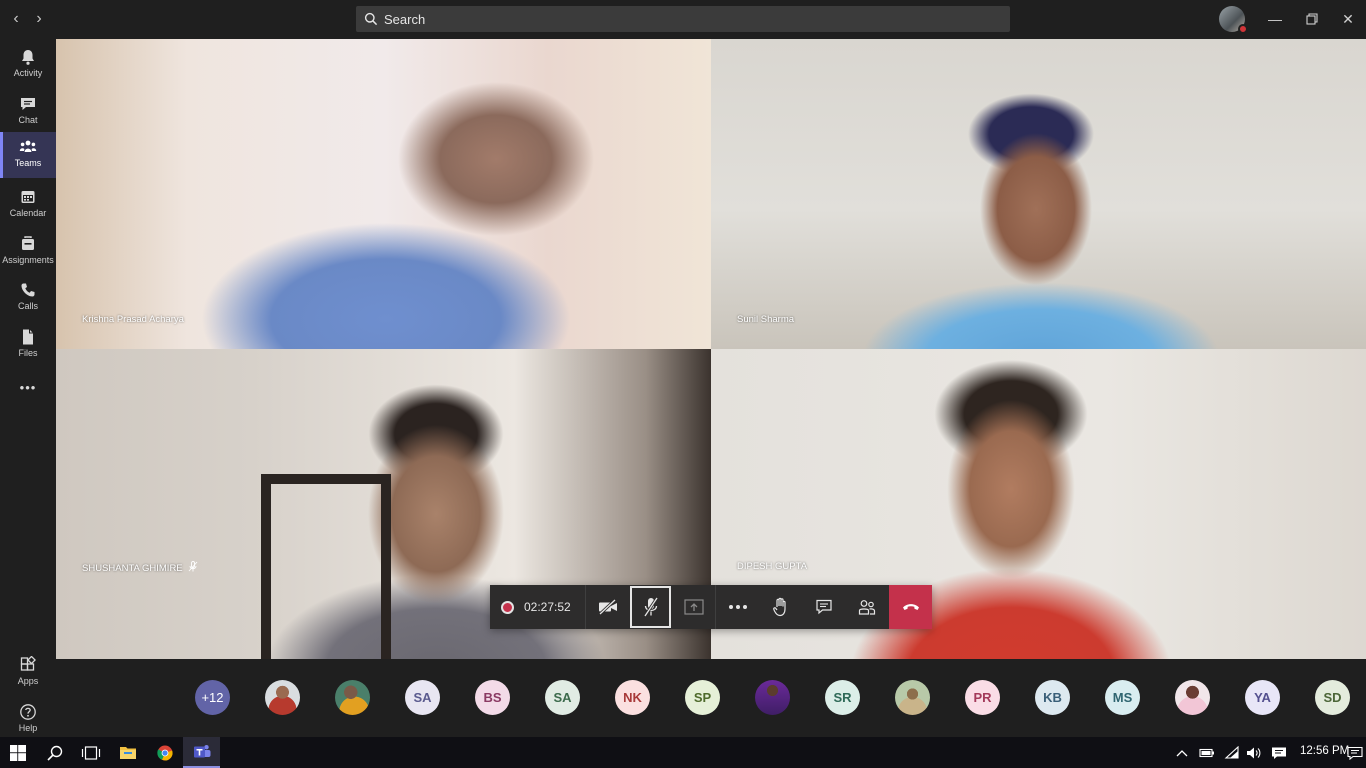 This screenshot has height=768, width=1366. I want to click on participant-avatar: BS, so click(492, 697).